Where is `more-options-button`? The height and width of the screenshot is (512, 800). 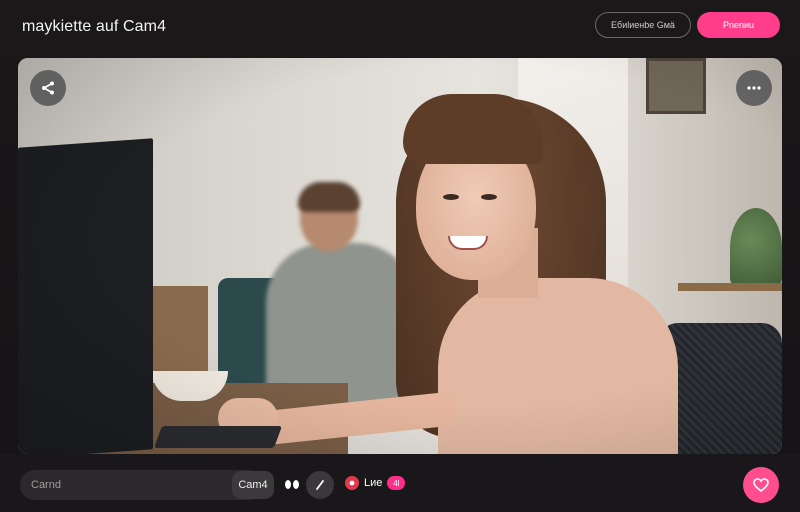 more-options-button is located at coordinates (754, 88).